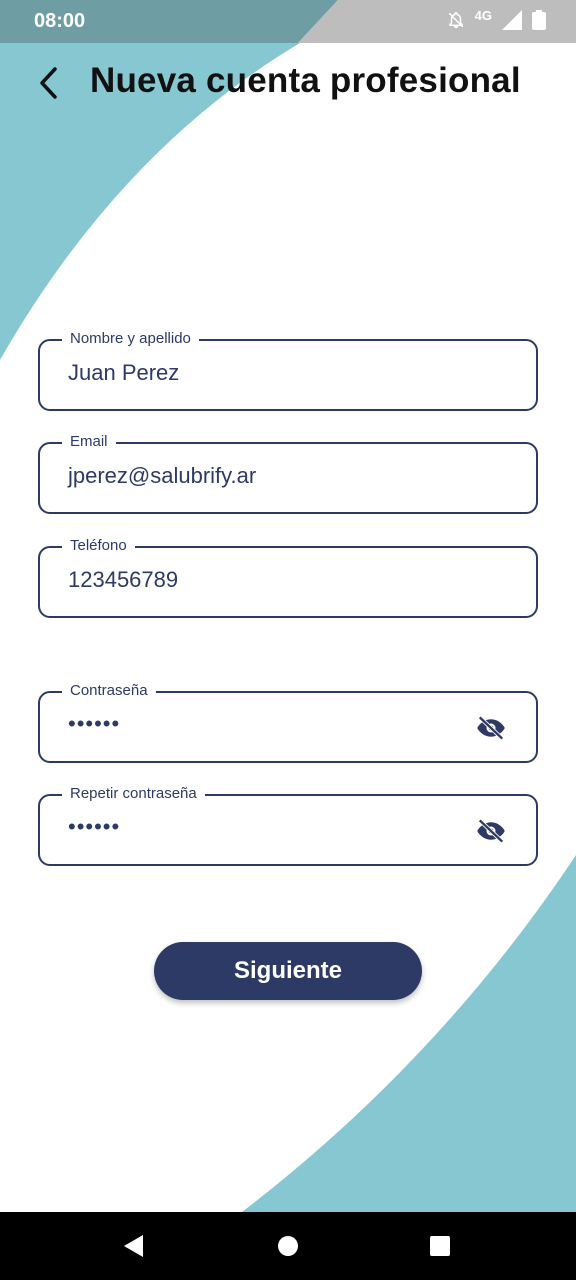 This screenshot has width=576, height=1280. What do you see at coordinates (123, 373) in the screenshot?
I see `name-input: Juan Perez` at bounding box center [123, 373].